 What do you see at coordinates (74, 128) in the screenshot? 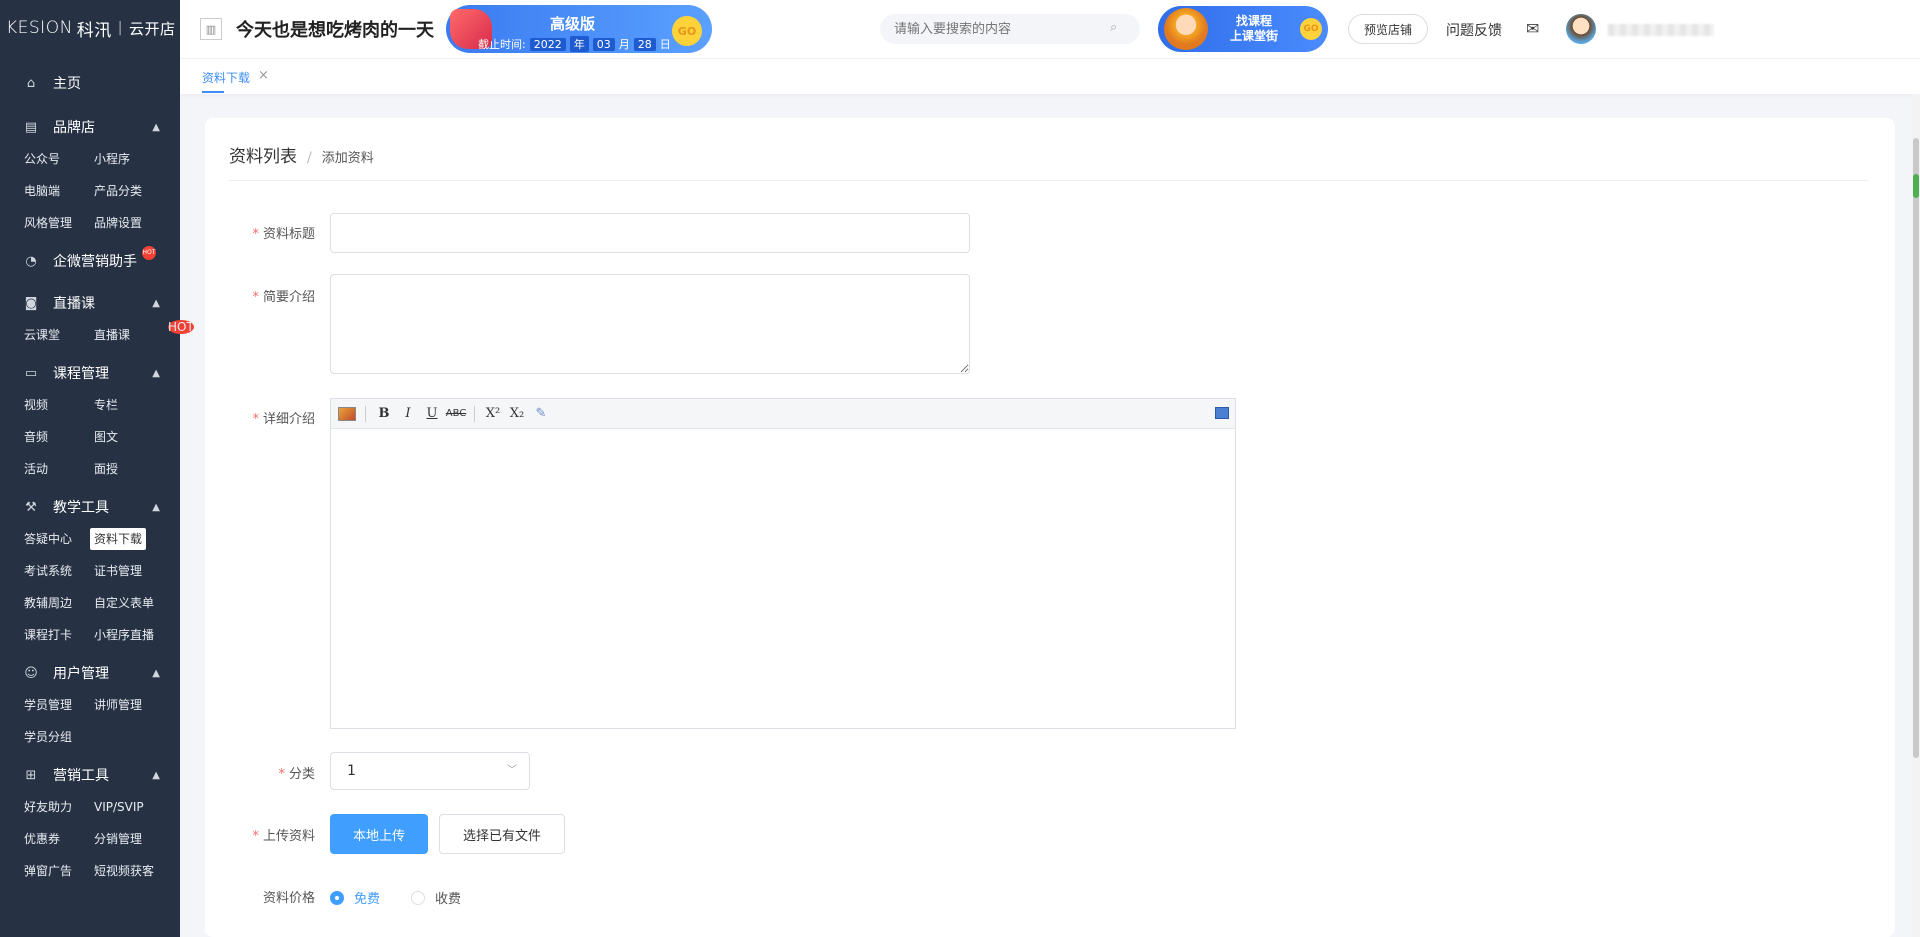
I see `sidebar-group-label: 品牌店` at bounding box center [74, 128].